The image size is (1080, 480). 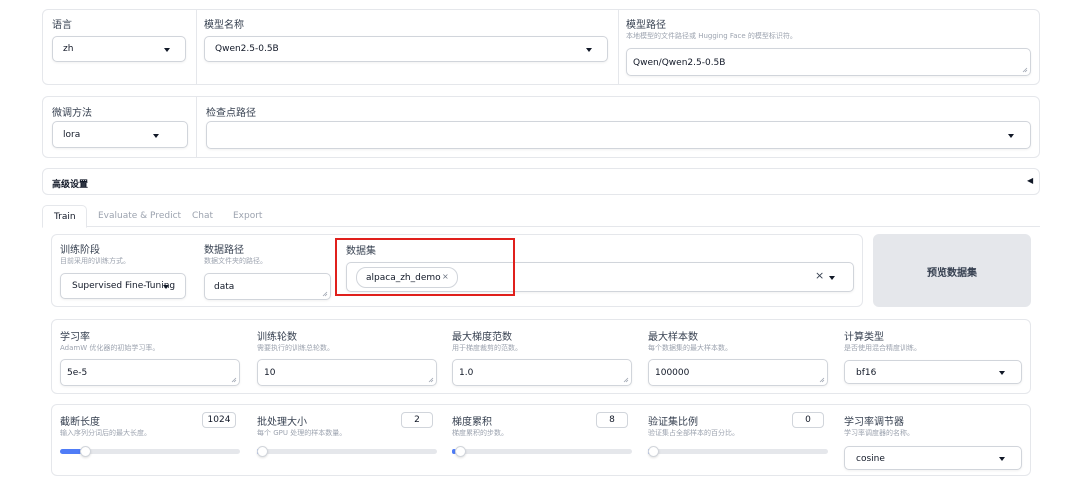 I want to click on slider-number-input: 0, so click(x=808, y=420).